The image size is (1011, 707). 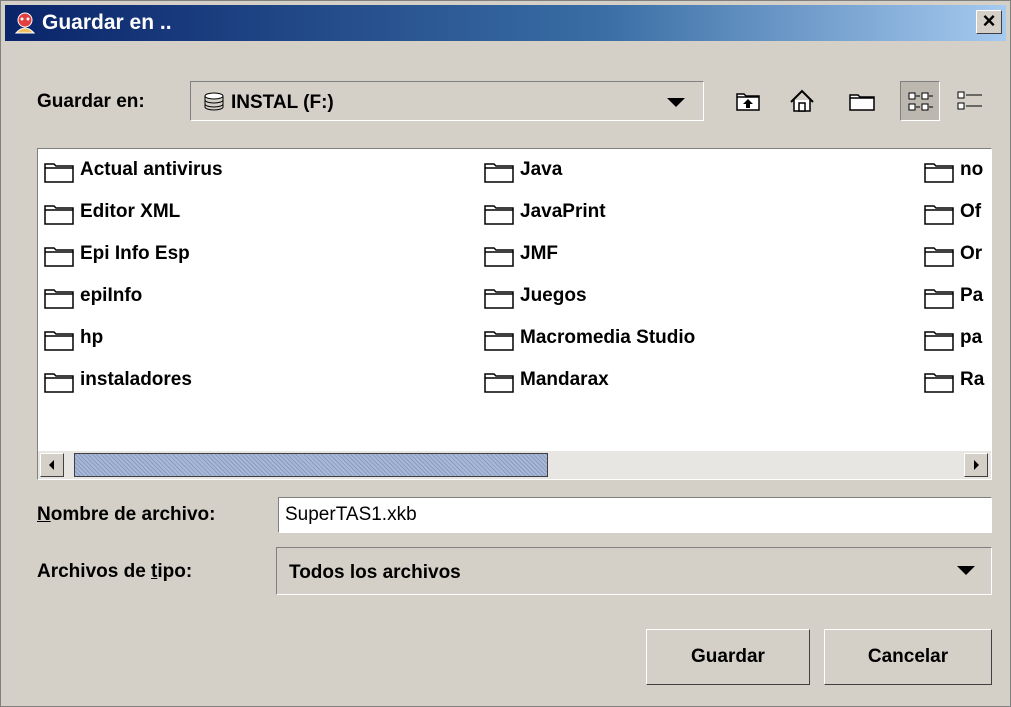 I want to click on file-name: no, so click(x=972, y=169).